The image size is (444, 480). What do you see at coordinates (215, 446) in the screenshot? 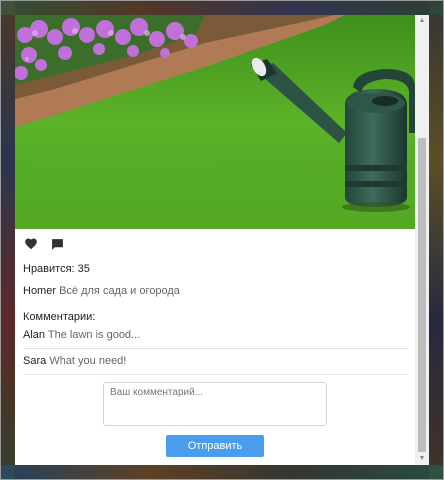
I see `submit-comment-button: Отправить` at bounding box center [215, 446].